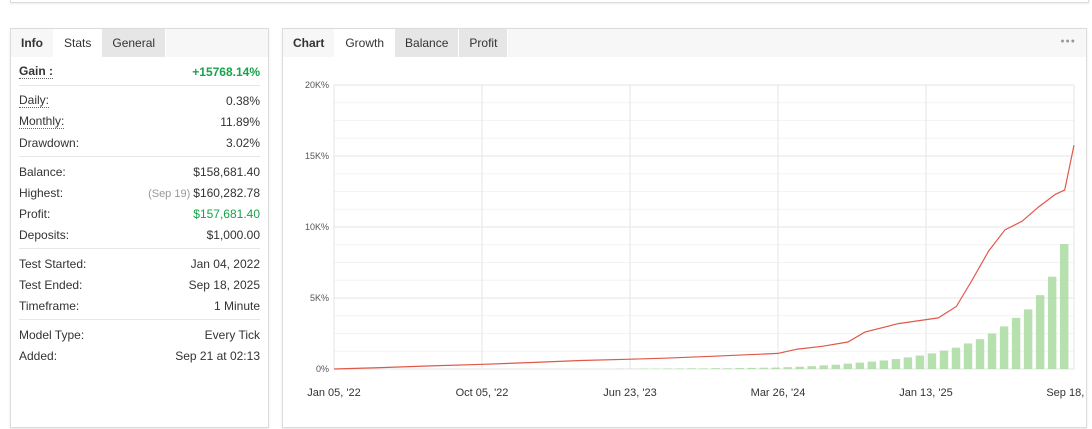 The height and width of the screenshot is (429, 1092). I want to click on highest-row: Highest: (Sep 19) $160,282.78, so click(139, 192).